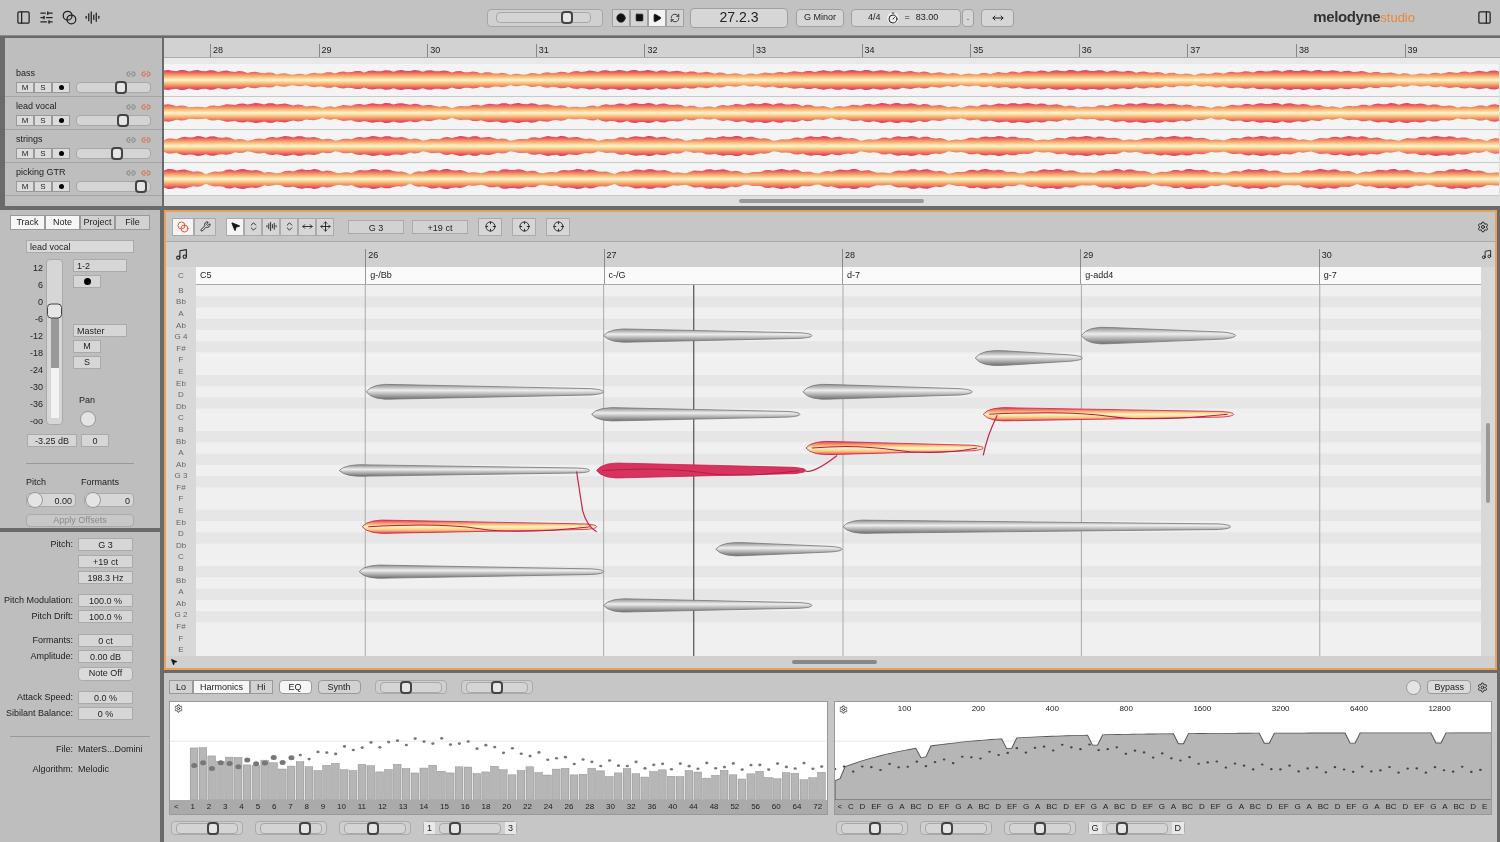 This screenshot has width=1500, height=842. Describe the element at coordinates (440, 226) in the screenshot. I see `cents-field: +19 ct` at that location.